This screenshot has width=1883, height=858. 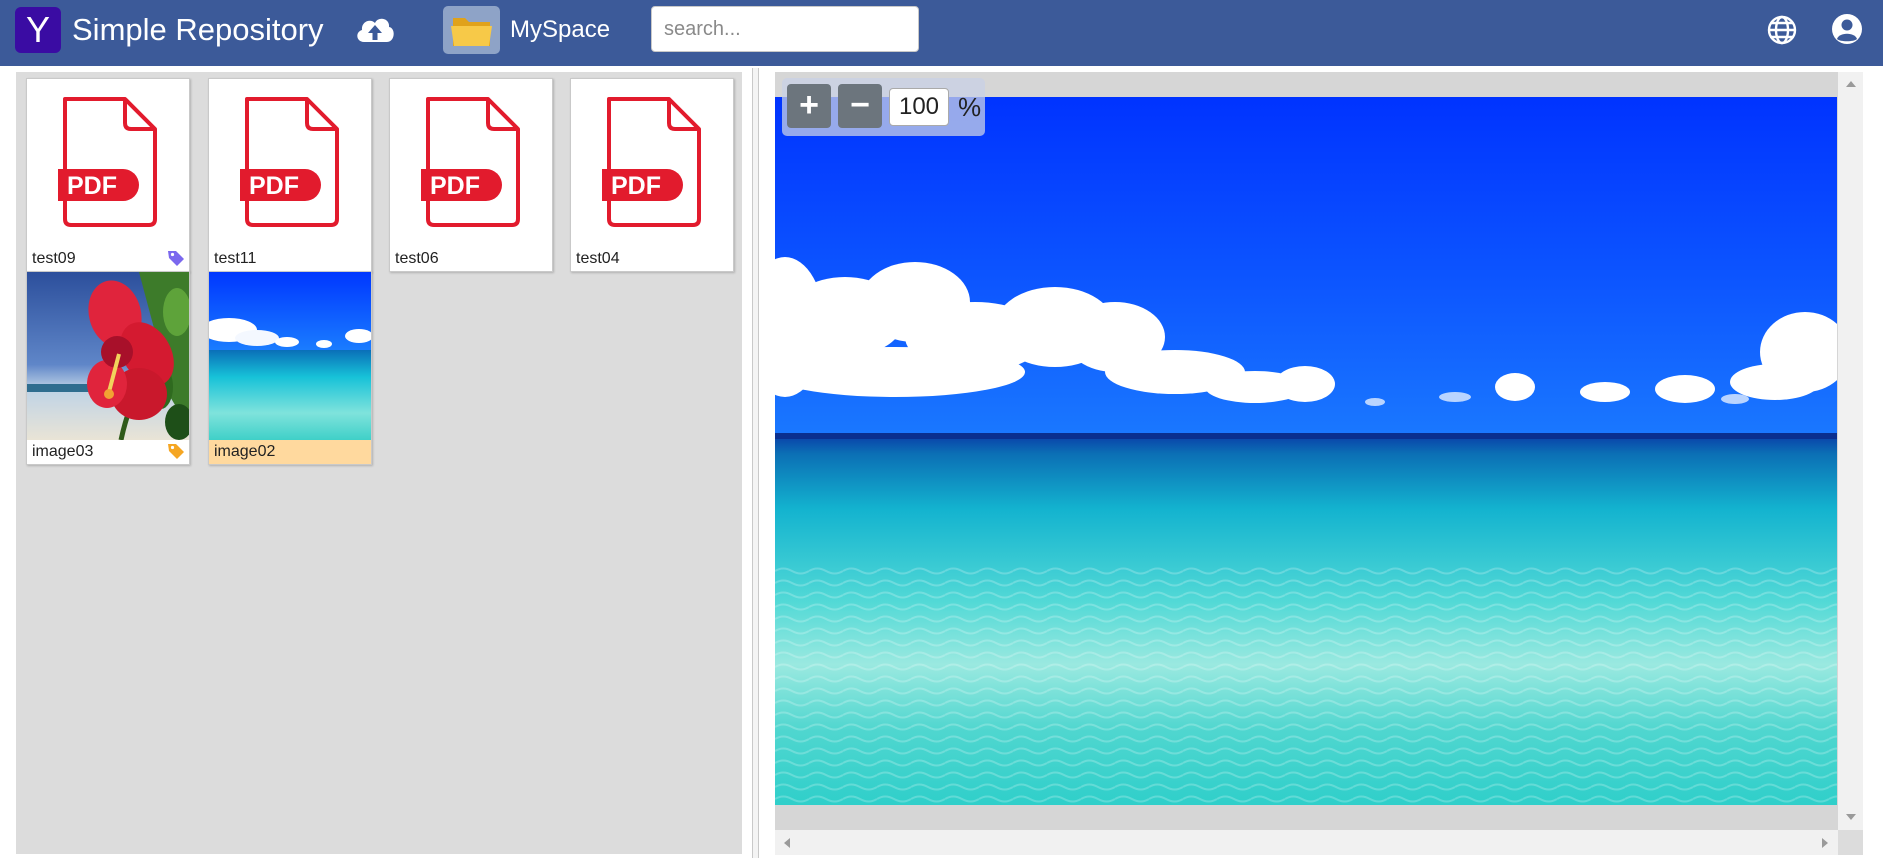 What do you see at coordinates (919, 107) in the screenshot?
I see `zoom-percent-input` at bounding box center [919, 107].